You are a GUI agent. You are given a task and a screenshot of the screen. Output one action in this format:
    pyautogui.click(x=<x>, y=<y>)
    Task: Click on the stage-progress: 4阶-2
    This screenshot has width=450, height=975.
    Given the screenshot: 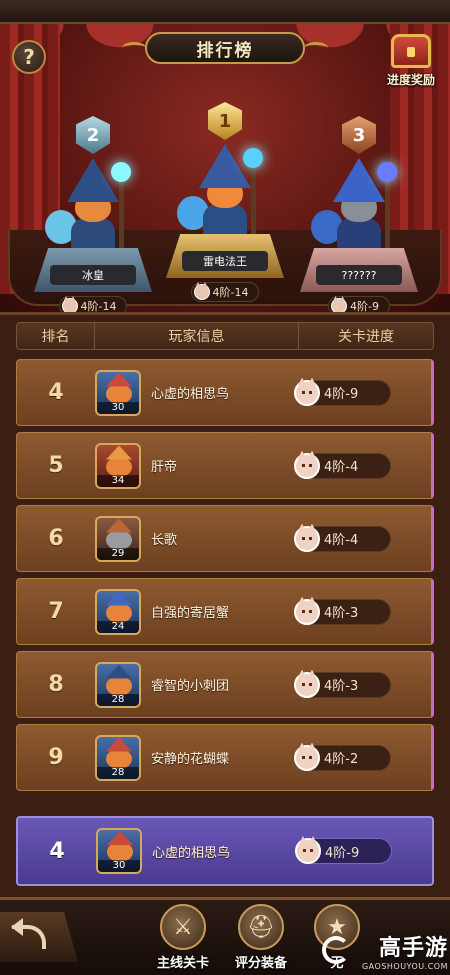 What is the action you would take?
    pyautogui.click(x=342, y=757)
    